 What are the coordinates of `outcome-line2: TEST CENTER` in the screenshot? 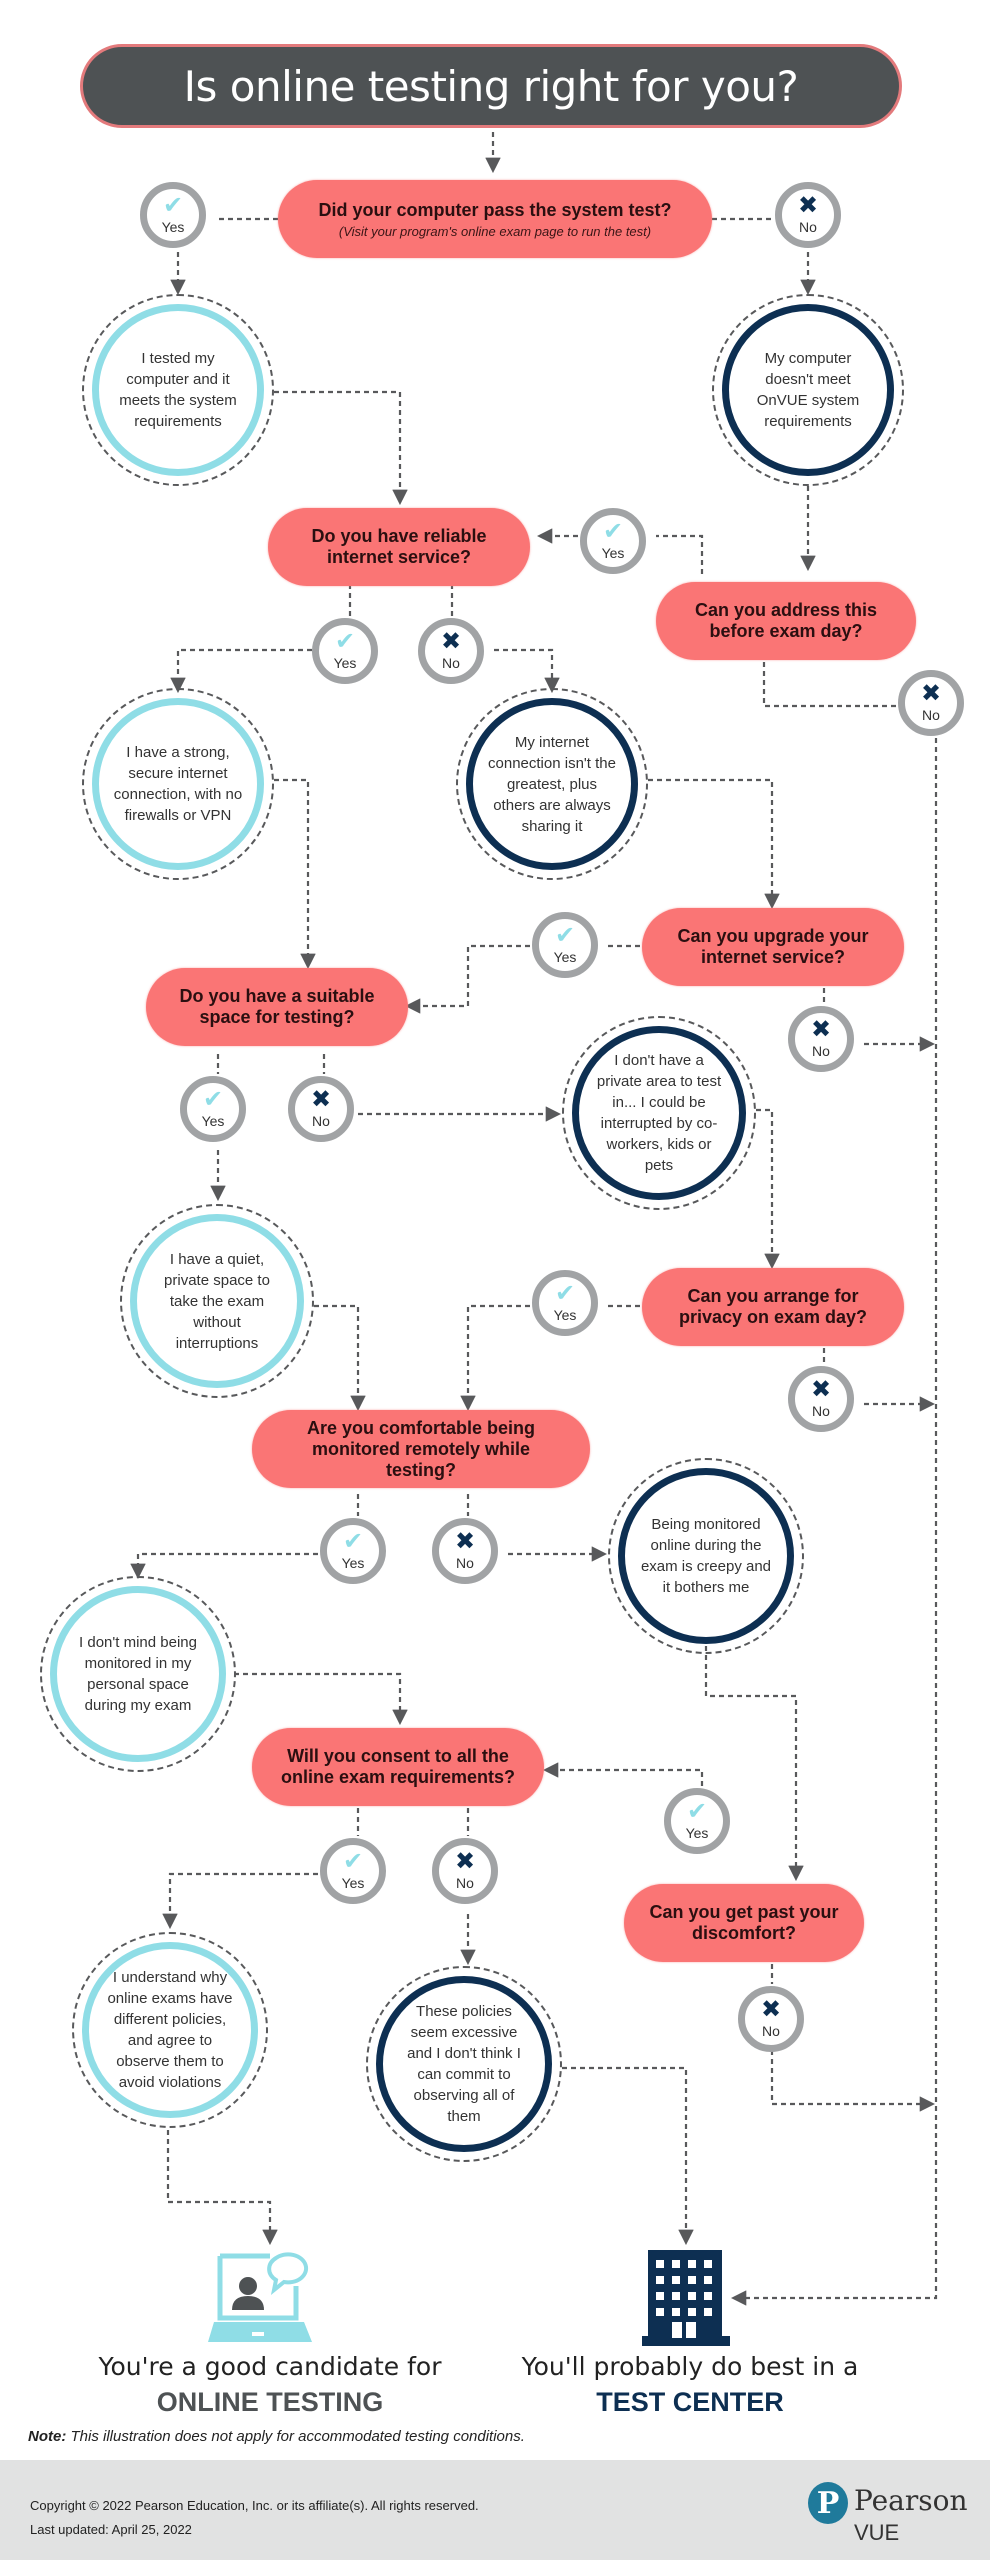 It's located at (690, 2402).